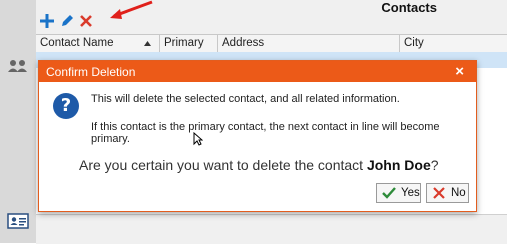 This screenshot has width=507, height=244. What do you see at coordinates (453, 43) in the screenshot?
I see `column-header-city: City` at bounding box center [453, 43].